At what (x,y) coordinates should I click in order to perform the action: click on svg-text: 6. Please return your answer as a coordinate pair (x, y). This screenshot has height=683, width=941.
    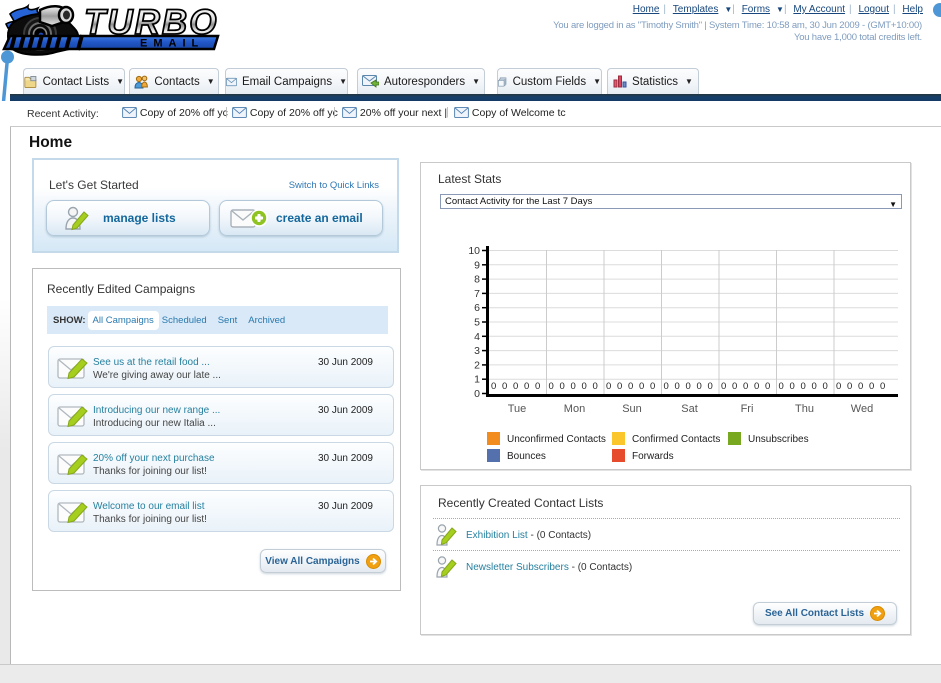
    Looking at the image, I should click on (477, 308).